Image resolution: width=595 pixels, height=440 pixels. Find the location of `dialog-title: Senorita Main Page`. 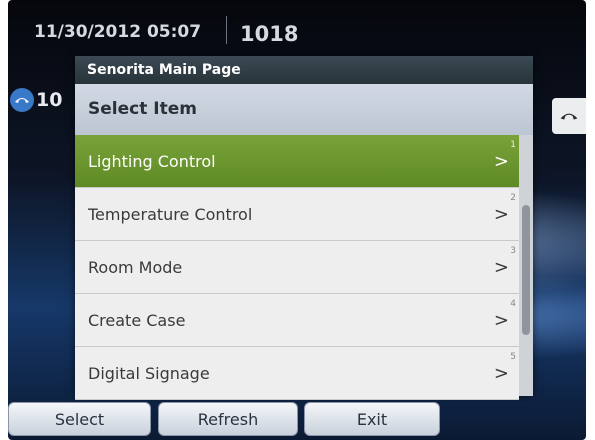

dialog-title: Senorita Main Page is located at coordinates (304, 70).